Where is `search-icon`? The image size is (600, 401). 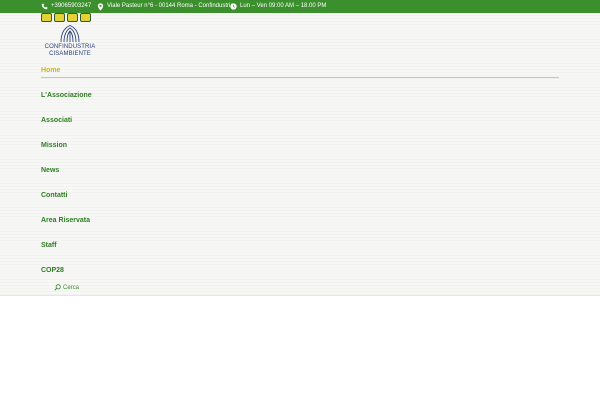
search-icon is located at coordinates (57, 287).